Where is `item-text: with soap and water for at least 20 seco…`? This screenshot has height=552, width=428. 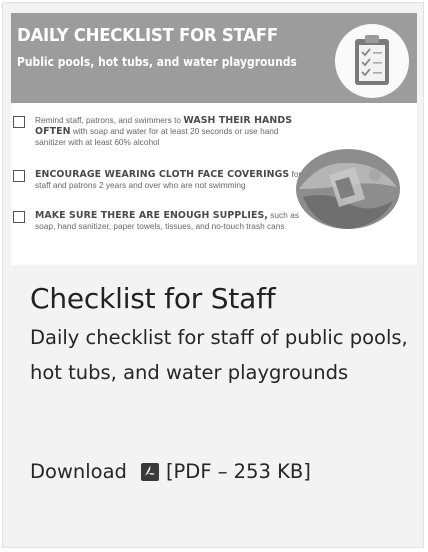 item-text: with soap and water for at least 20 seco… is located at coordinates (157, 136).